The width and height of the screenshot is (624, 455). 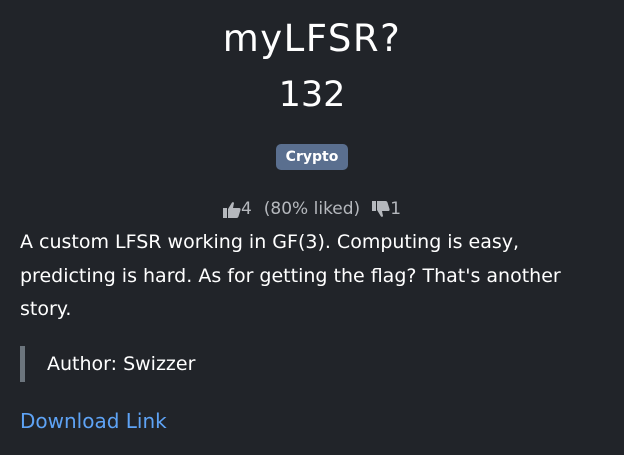 What do you see at coordinates (396, 209) in the screenshot?
I see `dislike-count: 1` at bounding box center [396, 209].